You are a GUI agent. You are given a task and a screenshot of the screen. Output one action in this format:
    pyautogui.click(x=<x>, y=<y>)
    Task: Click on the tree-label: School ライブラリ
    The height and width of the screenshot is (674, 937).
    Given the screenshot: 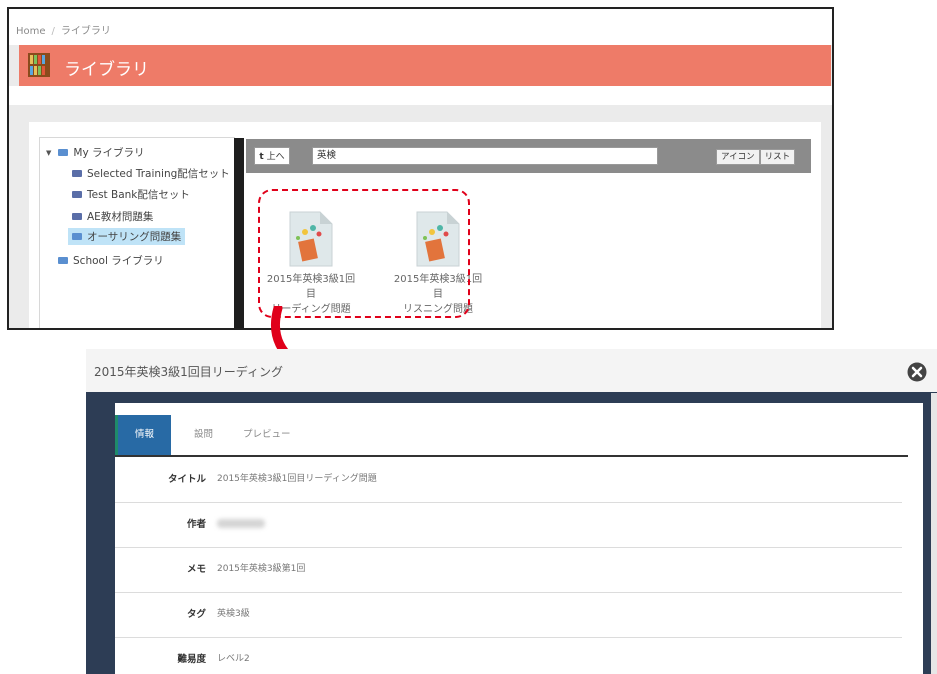 What is the action you would take?
    pyautogui.click(x=118, y=261)
    